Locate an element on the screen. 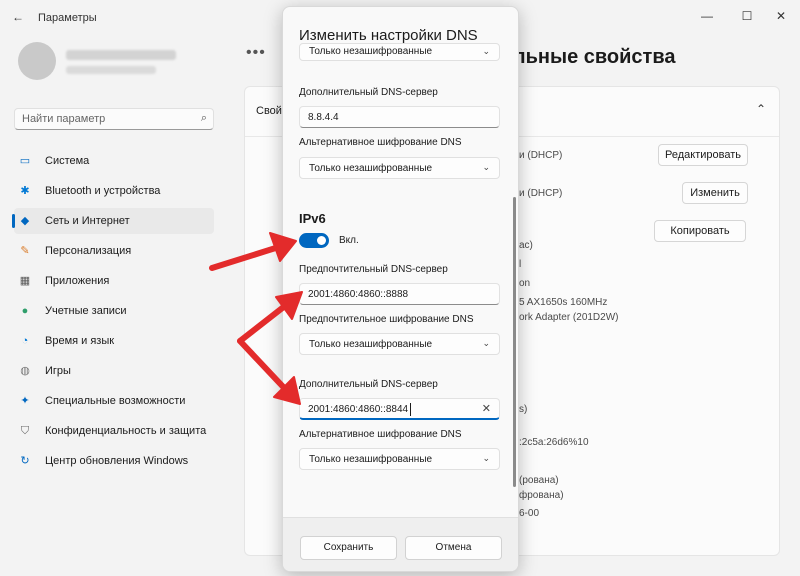  sidebar-item-label: Система is located at coordinates (67, 161).